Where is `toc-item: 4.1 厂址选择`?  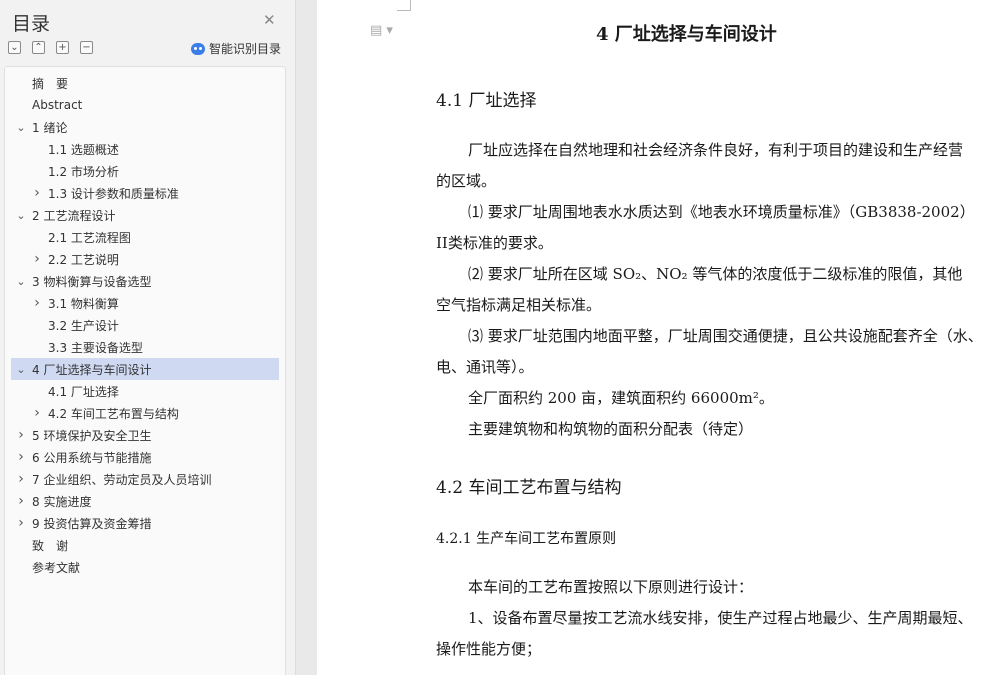
toc-item: 4.1 厂址选择 is located at coordinates (145, 391).